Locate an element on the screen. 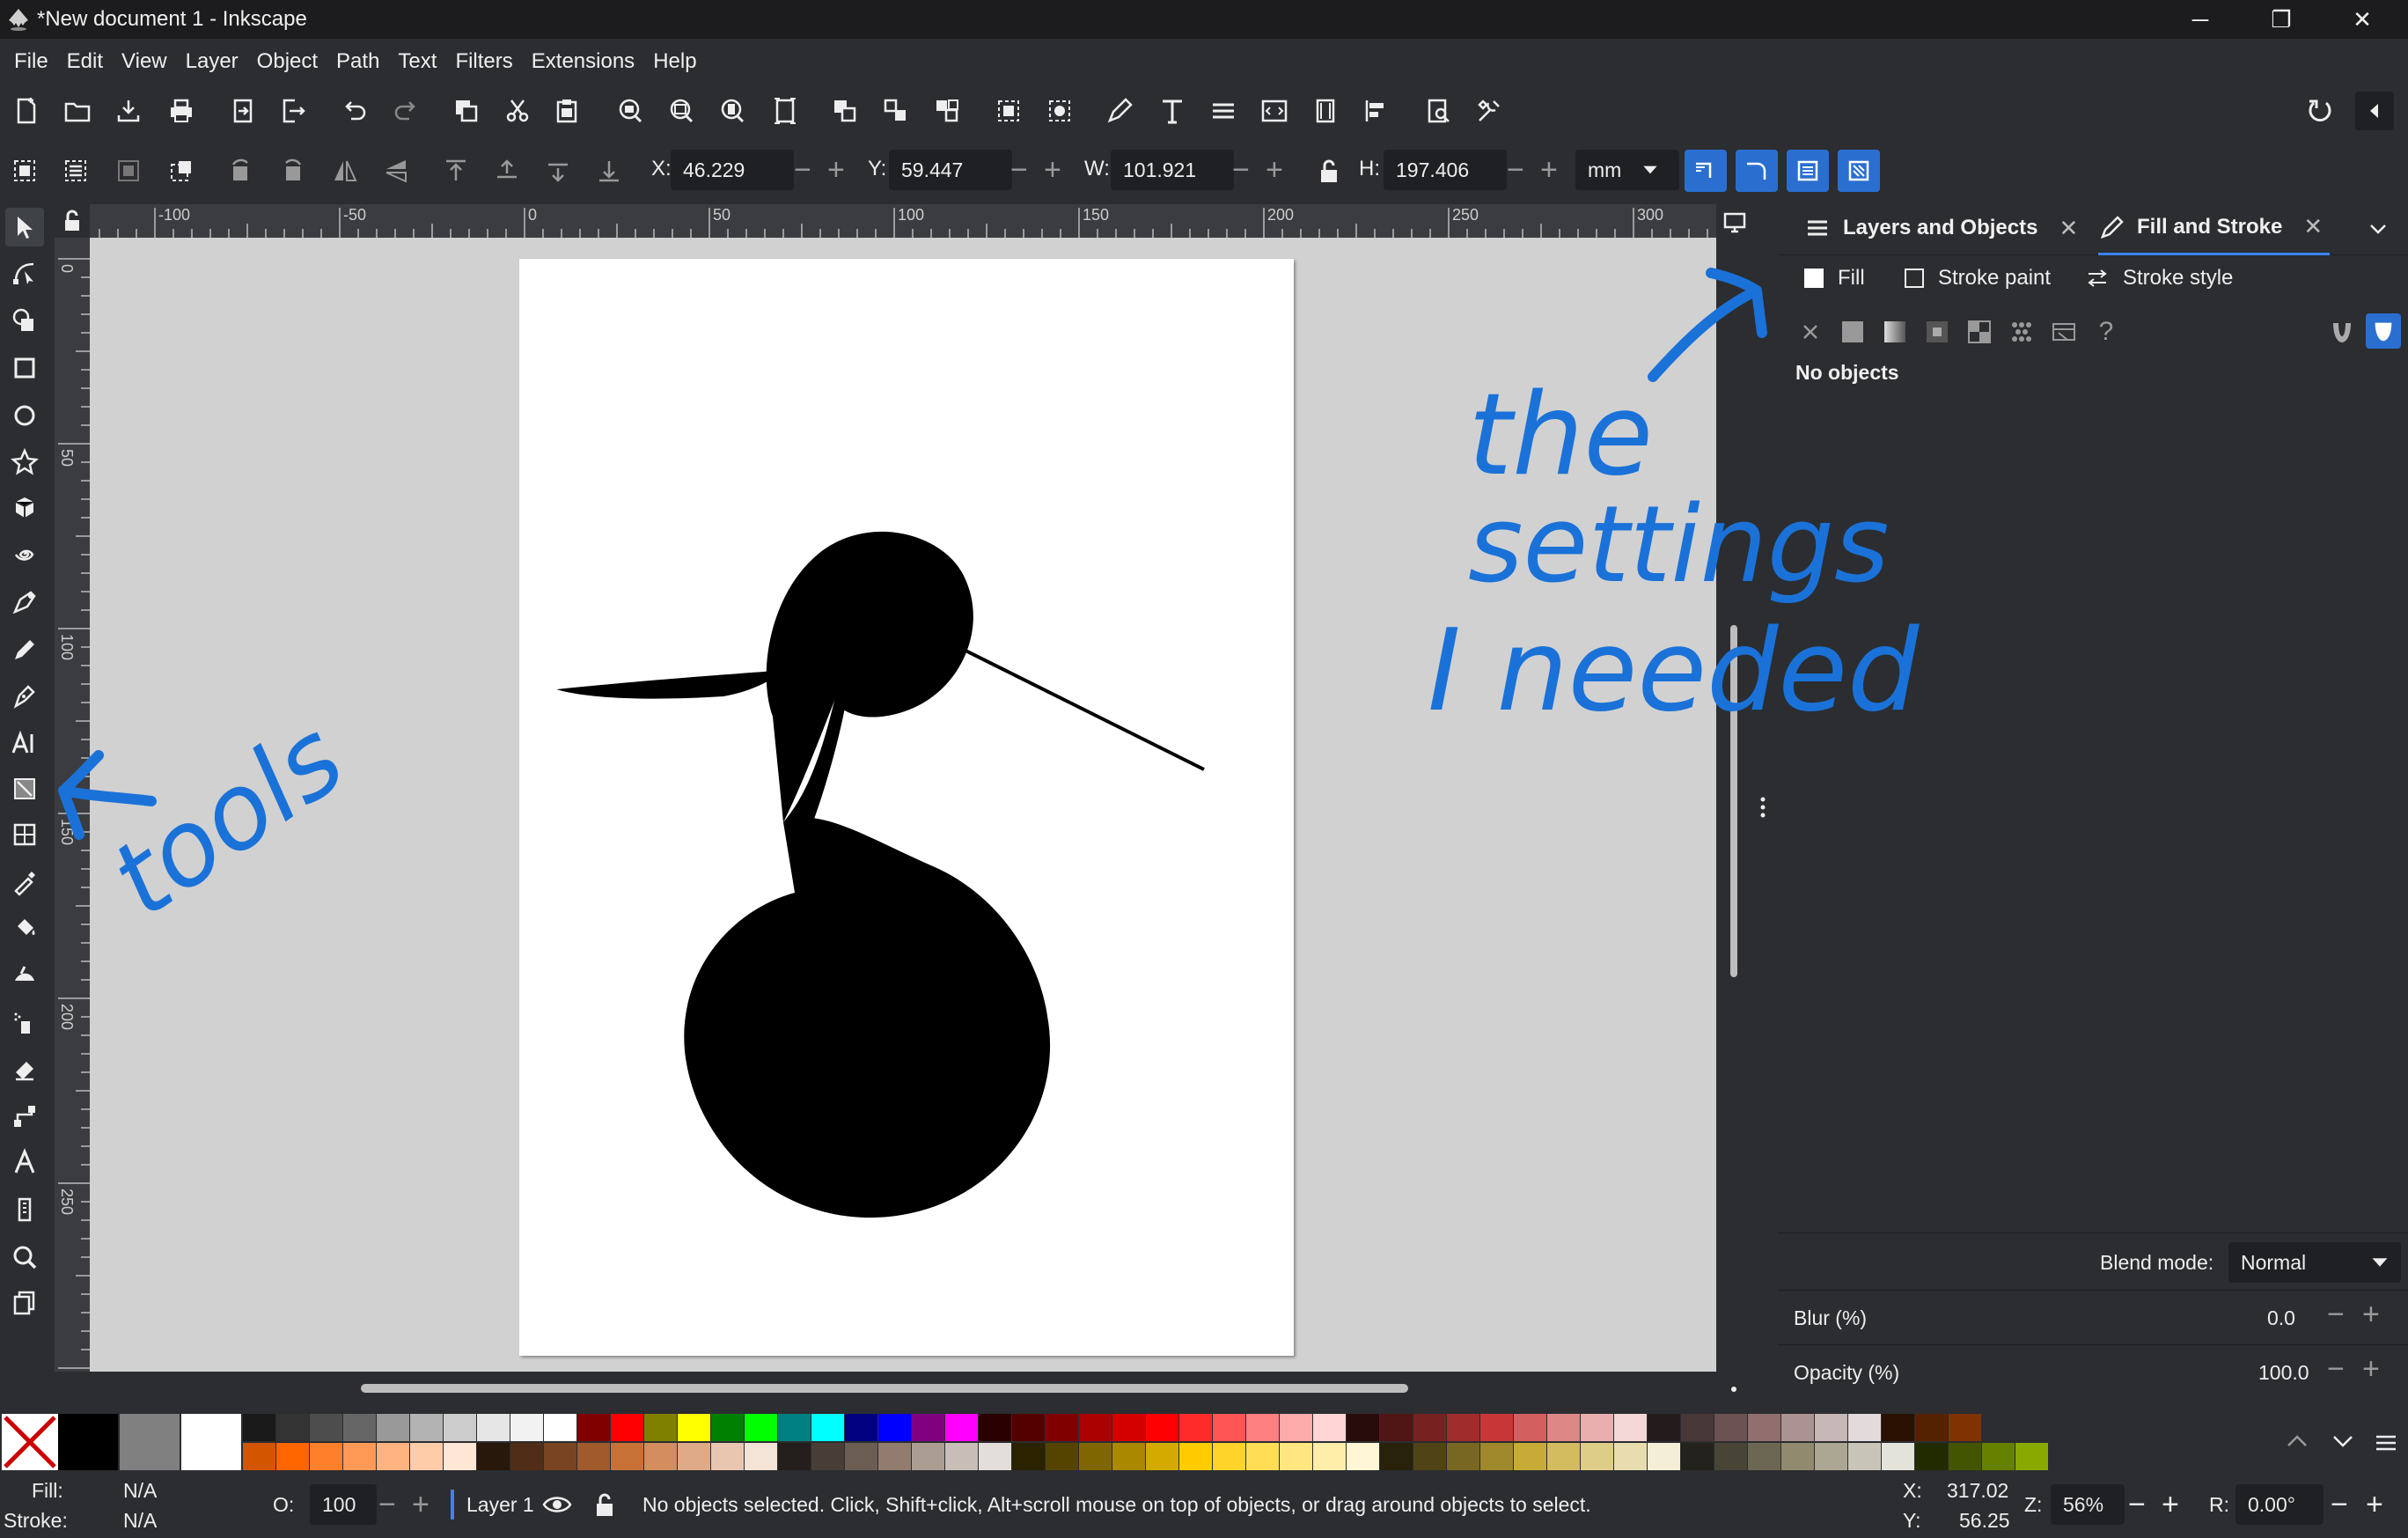  blur-value-field: 0.0 is located at coordinates (2281, 1318).